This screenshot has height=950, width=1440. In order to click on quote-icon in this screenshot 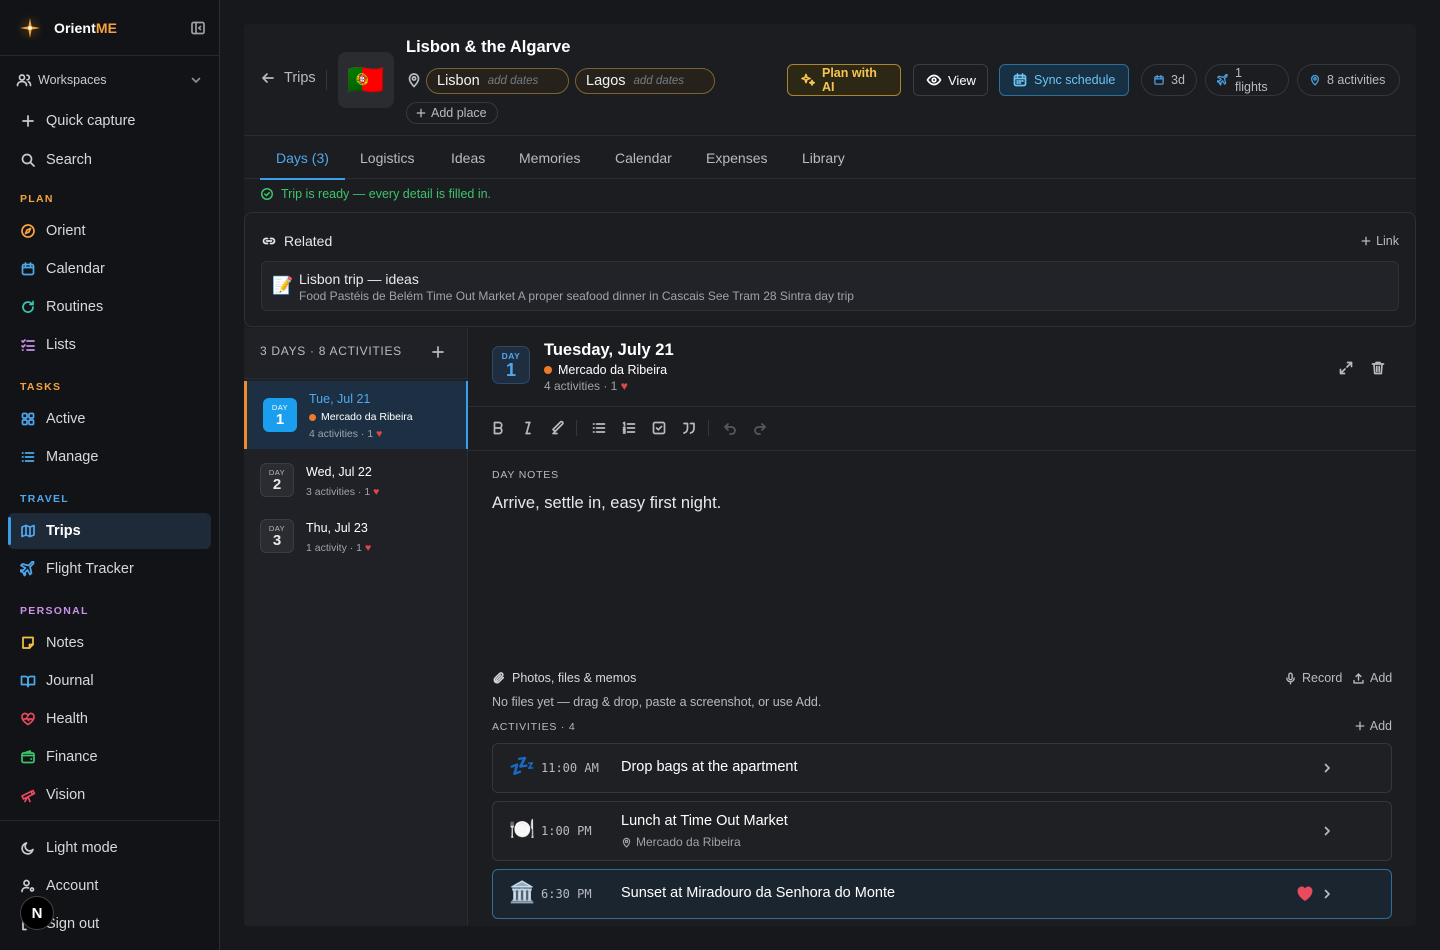, I will do `click(689, 428)`.